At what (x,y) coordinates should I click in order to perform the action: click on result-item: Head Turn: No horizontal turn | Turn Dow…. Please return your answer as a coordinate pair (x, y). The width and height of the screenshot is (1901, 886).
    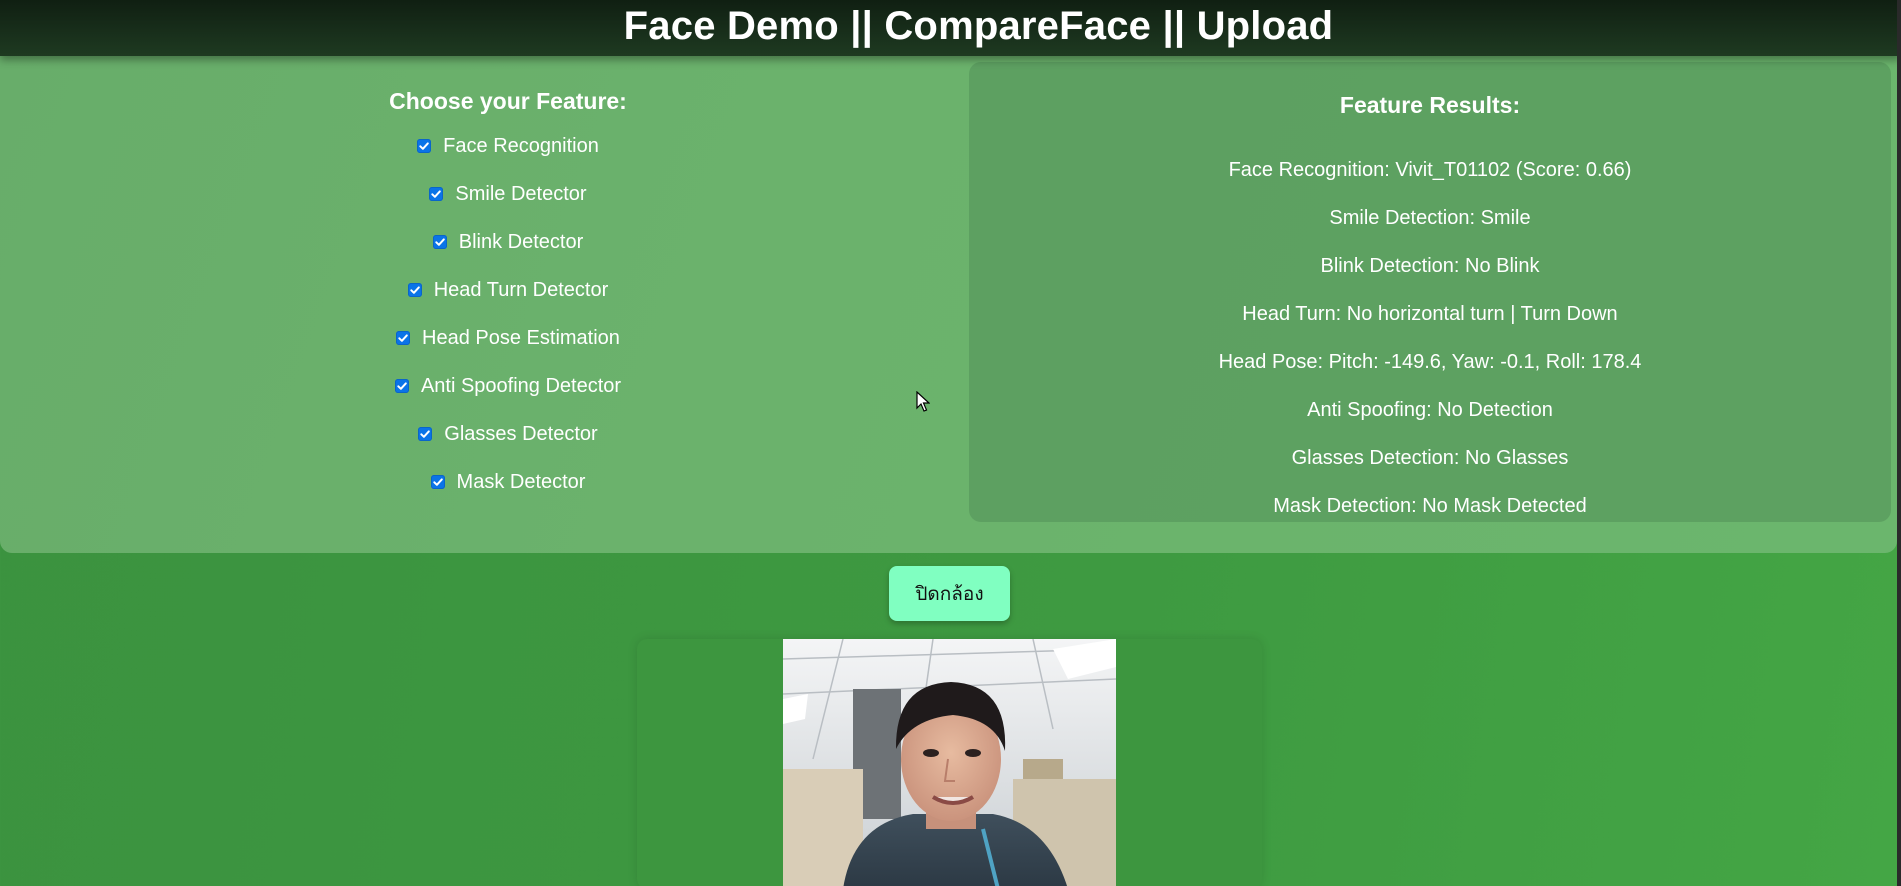
    Looking at the image, I should click on (1430, 313).